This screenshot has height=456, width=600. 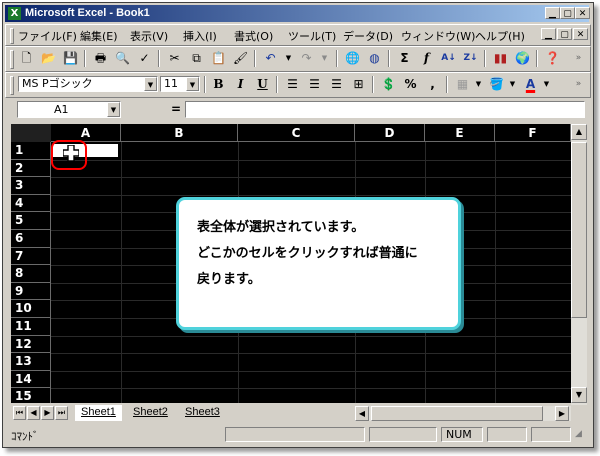 I want to click on align-left-icon: ☰, so click(x=292, y=84).